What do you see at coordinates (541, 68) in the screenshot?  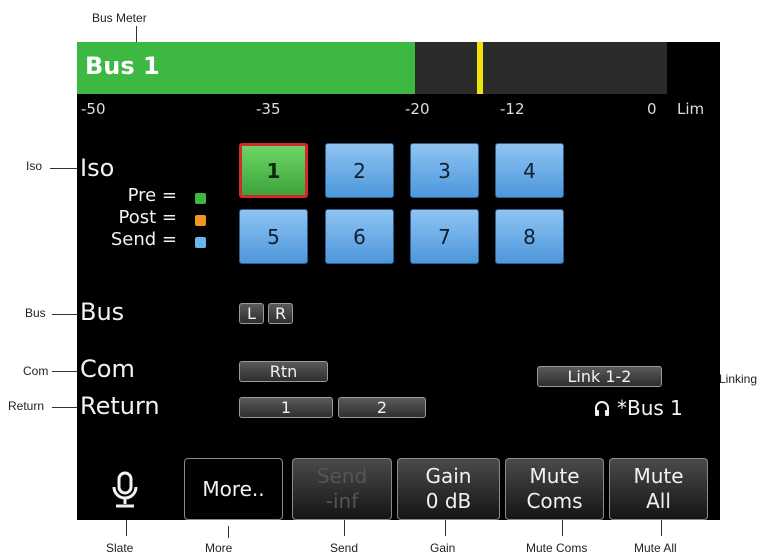 I see `meter-empty-region` at bounding box center [541, 68].